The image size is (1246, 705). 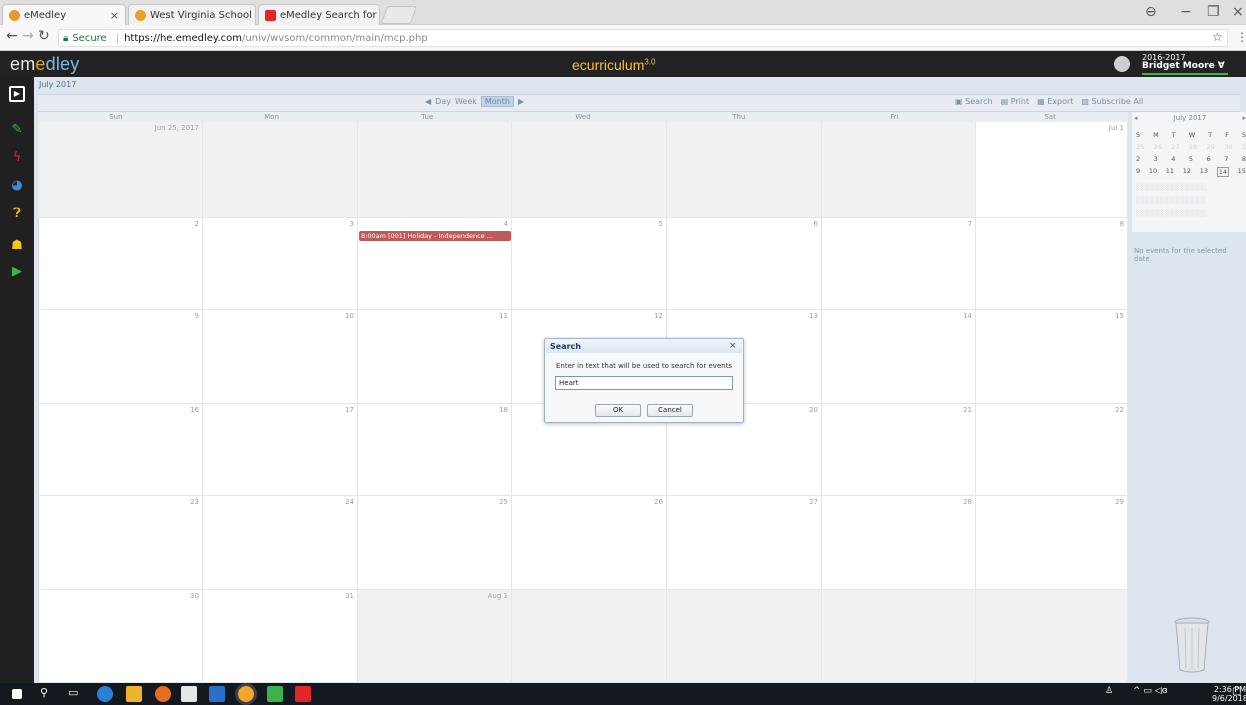 What do you see at coordinates (280, 357) in the screenshot?
I see `calendar-day-cell: 10` at bounding box center [280, 357].